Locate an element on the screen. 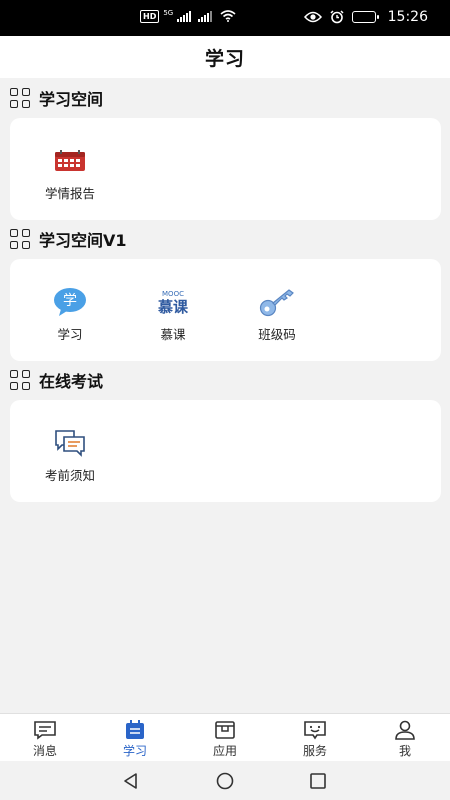  section-card-learning-space: 学情报告 is located at coordinates (225, 169).